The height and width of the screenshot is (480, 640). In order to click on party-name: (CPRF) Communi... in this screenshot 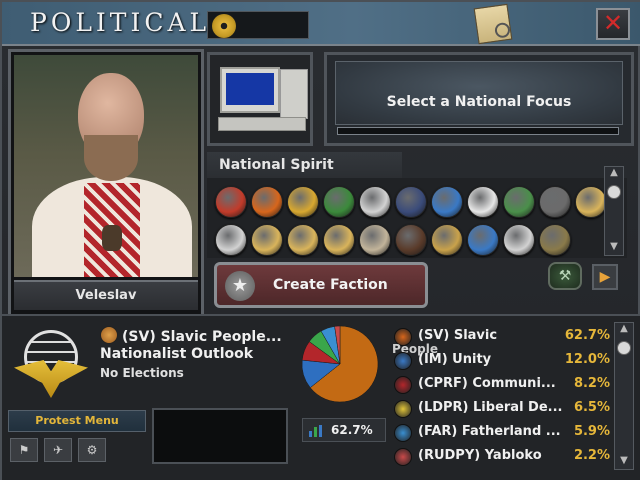, I will do `click(487, 383)`.